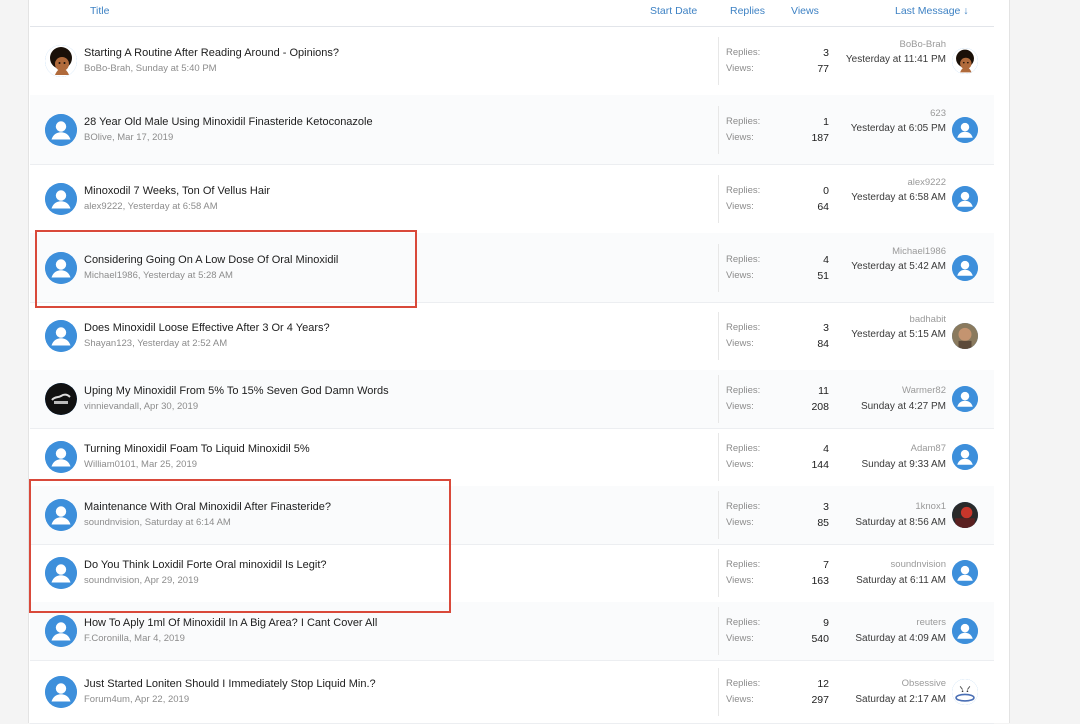  What do you see at coordinates (823, 683) in the screenshot?
I see `replies-count: 12` at bounding box center [823, 683].